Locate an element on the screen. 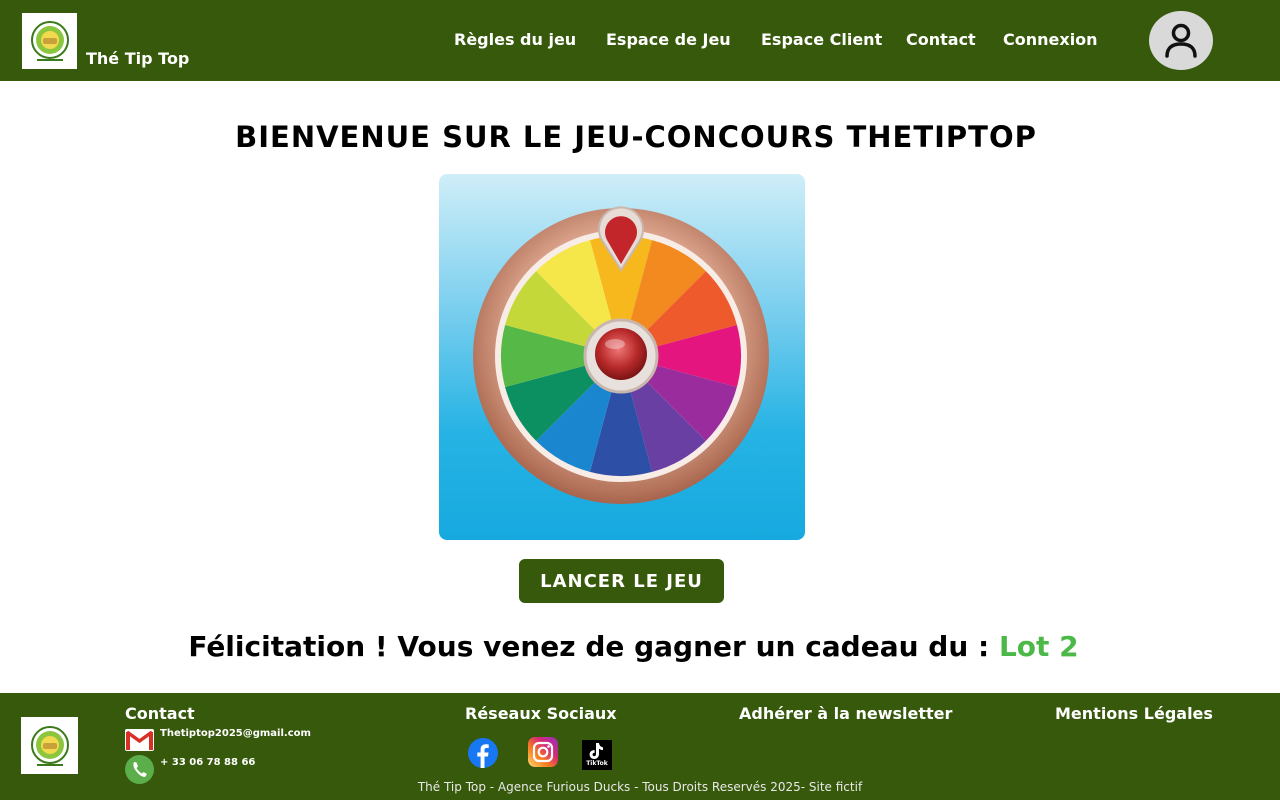  nav-contact: Contact is located at coordinates (941, 39).